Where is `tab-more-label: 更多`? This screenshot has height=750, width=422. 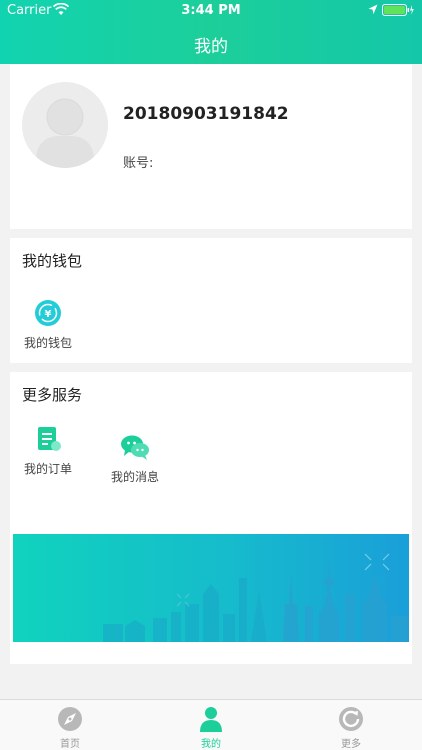 tab-more-label: 更多 is located at coordinates (351, 744).